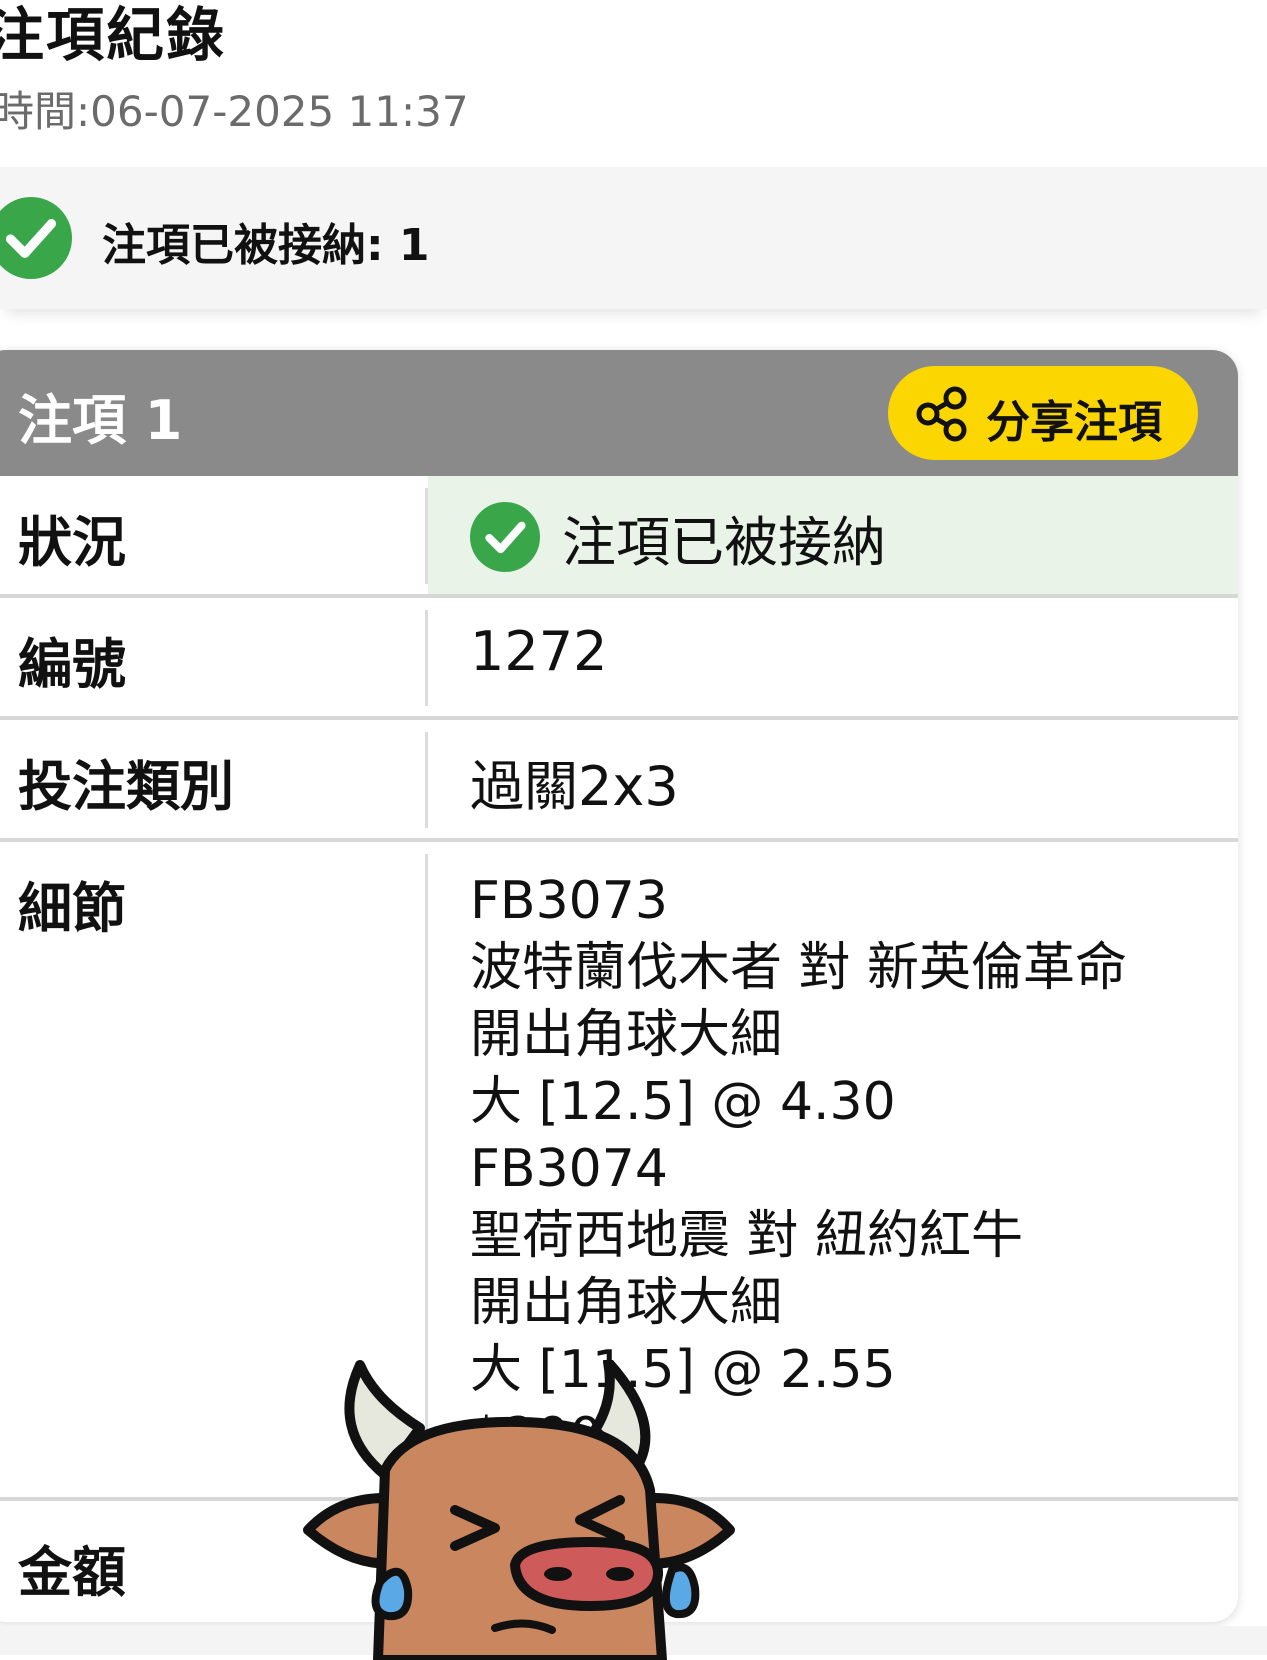 The width and height of the screenshot is (1267, 1660). What do you see at coordinates (569, 1169) in the screenshot?
I see `detail-line: FB3074` at bounding box center [569, 1169].